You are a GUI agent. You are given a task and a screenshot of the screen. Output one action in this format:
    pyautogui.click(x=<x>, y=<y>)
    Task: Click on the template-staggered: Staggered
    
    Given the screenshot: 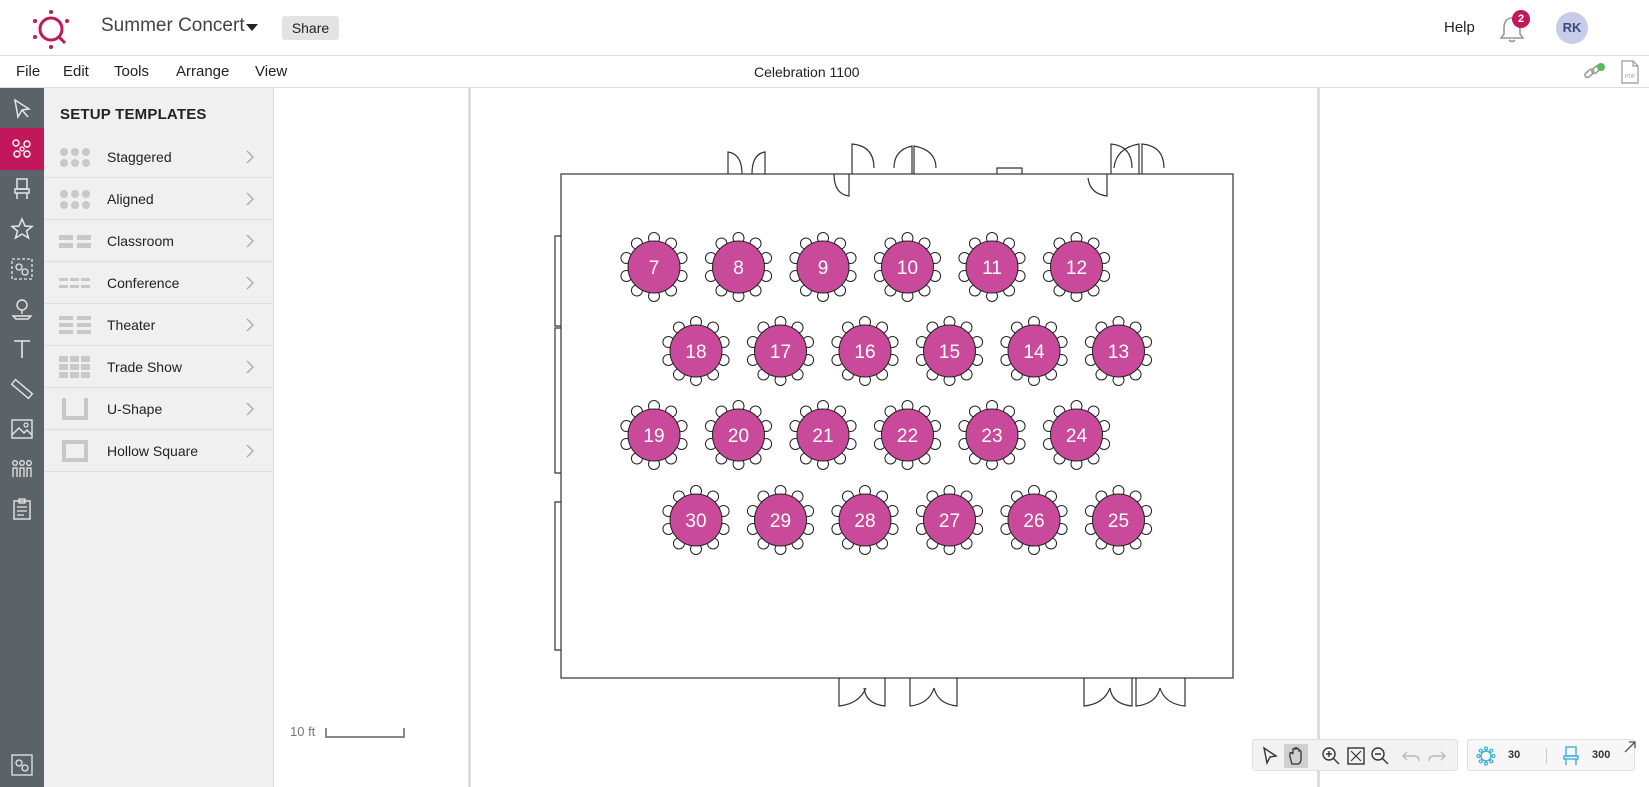 What is the action you would take?
    pyautogui.click(x=159, y=157)
    